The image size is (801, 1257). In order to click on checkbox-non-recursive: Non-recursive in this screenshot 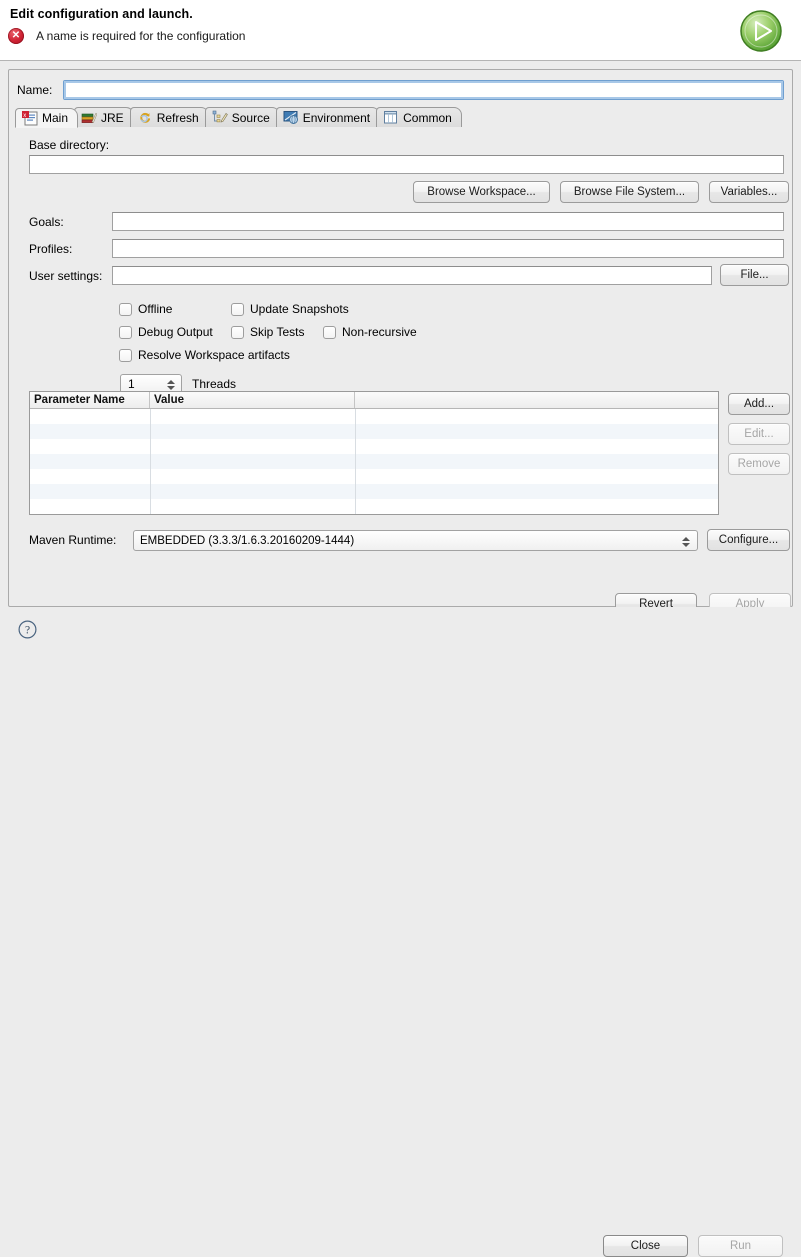, I will do `click(370, 332)`.